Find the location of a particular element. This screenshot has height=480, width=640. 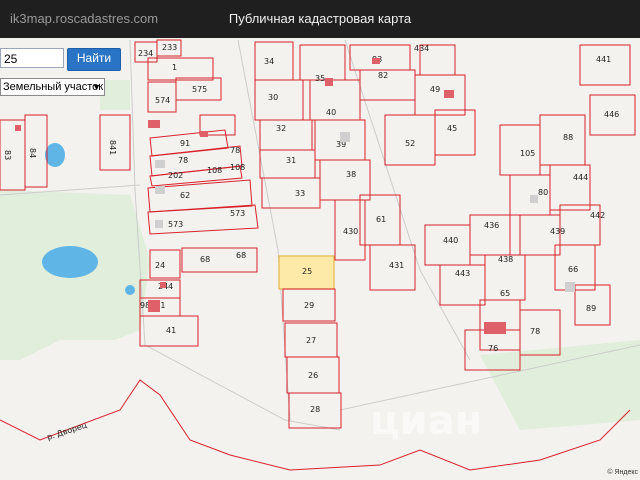

svg-text: 80 is located at coordinates (543, 192).